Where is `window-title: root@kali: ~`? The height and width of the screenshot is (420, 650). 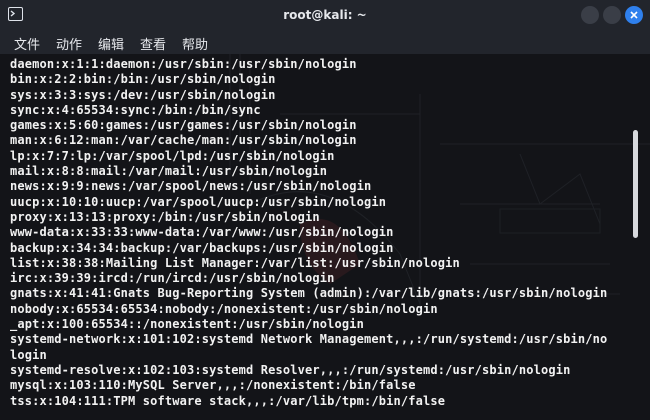
window-title: root@kali: ~ is located at coordinates (325, 15).